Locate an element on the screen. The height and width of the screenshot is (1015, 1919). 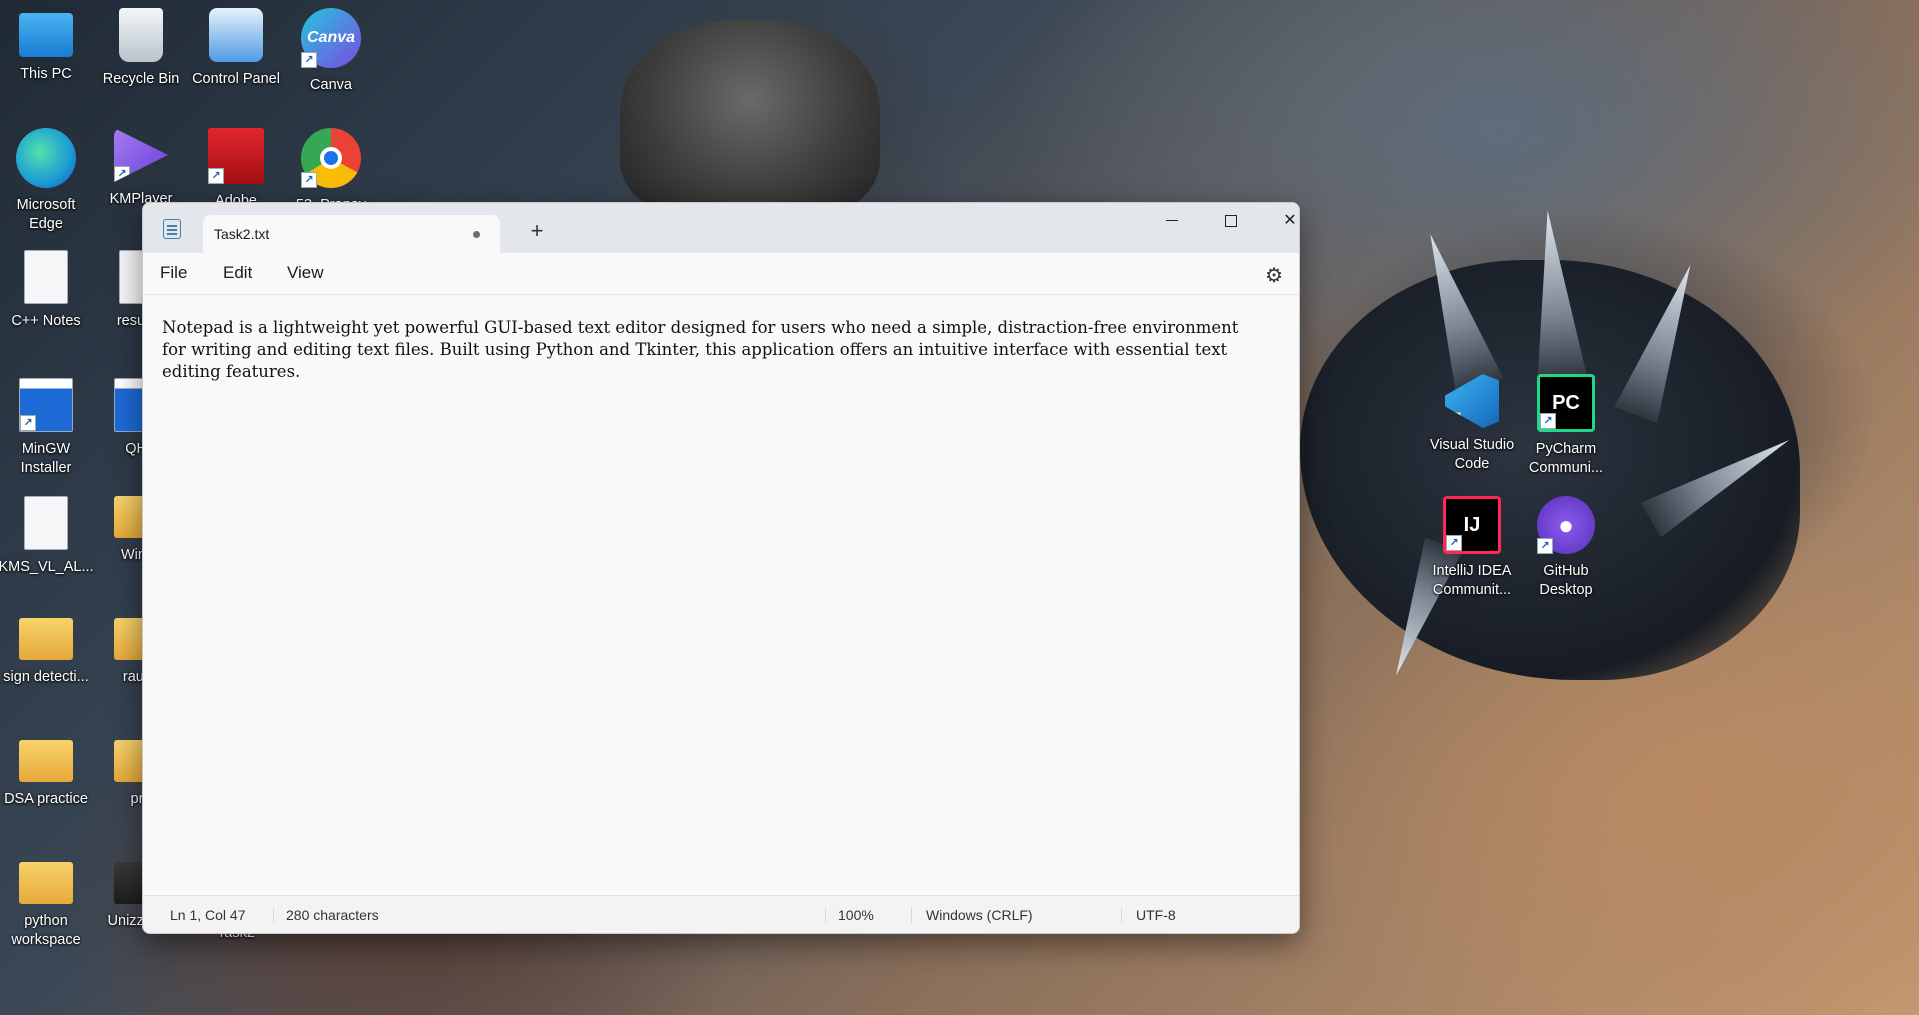
tab-task2: Task2.txt is located at coordinates (351, 234).